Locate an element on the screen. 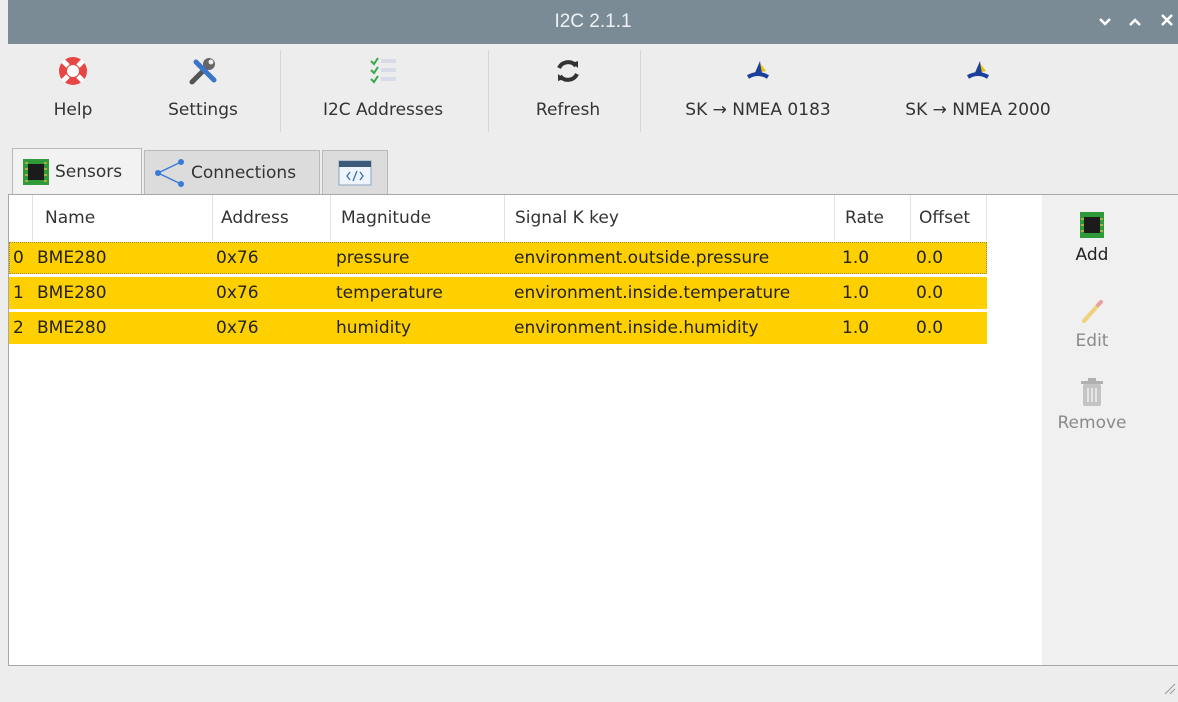 The height and width of the screenshot is (702, 1178). i2c-addresses-button: I2C Addresses is located at coordinates (383, 90).